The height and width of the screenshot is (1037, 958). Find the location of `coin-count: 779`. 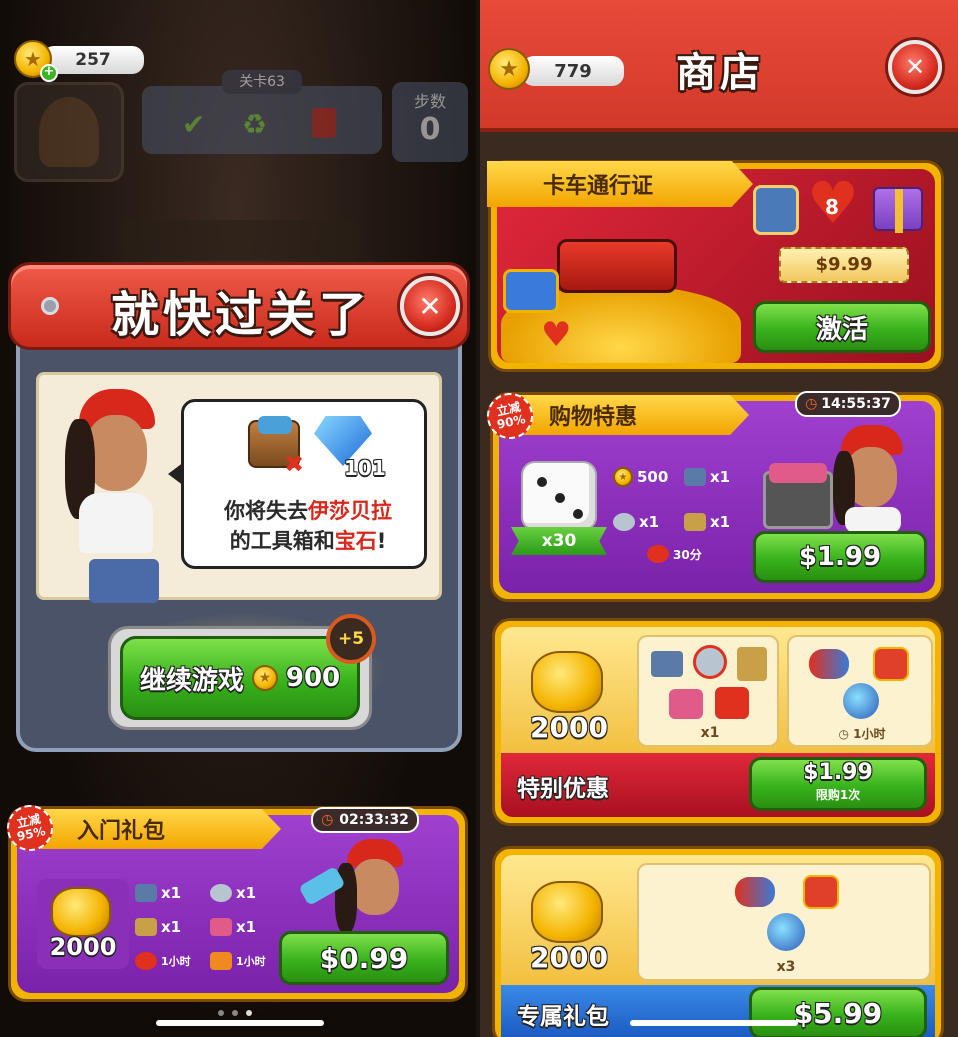

coin-count: 779 is located at coordinates (573, 71).